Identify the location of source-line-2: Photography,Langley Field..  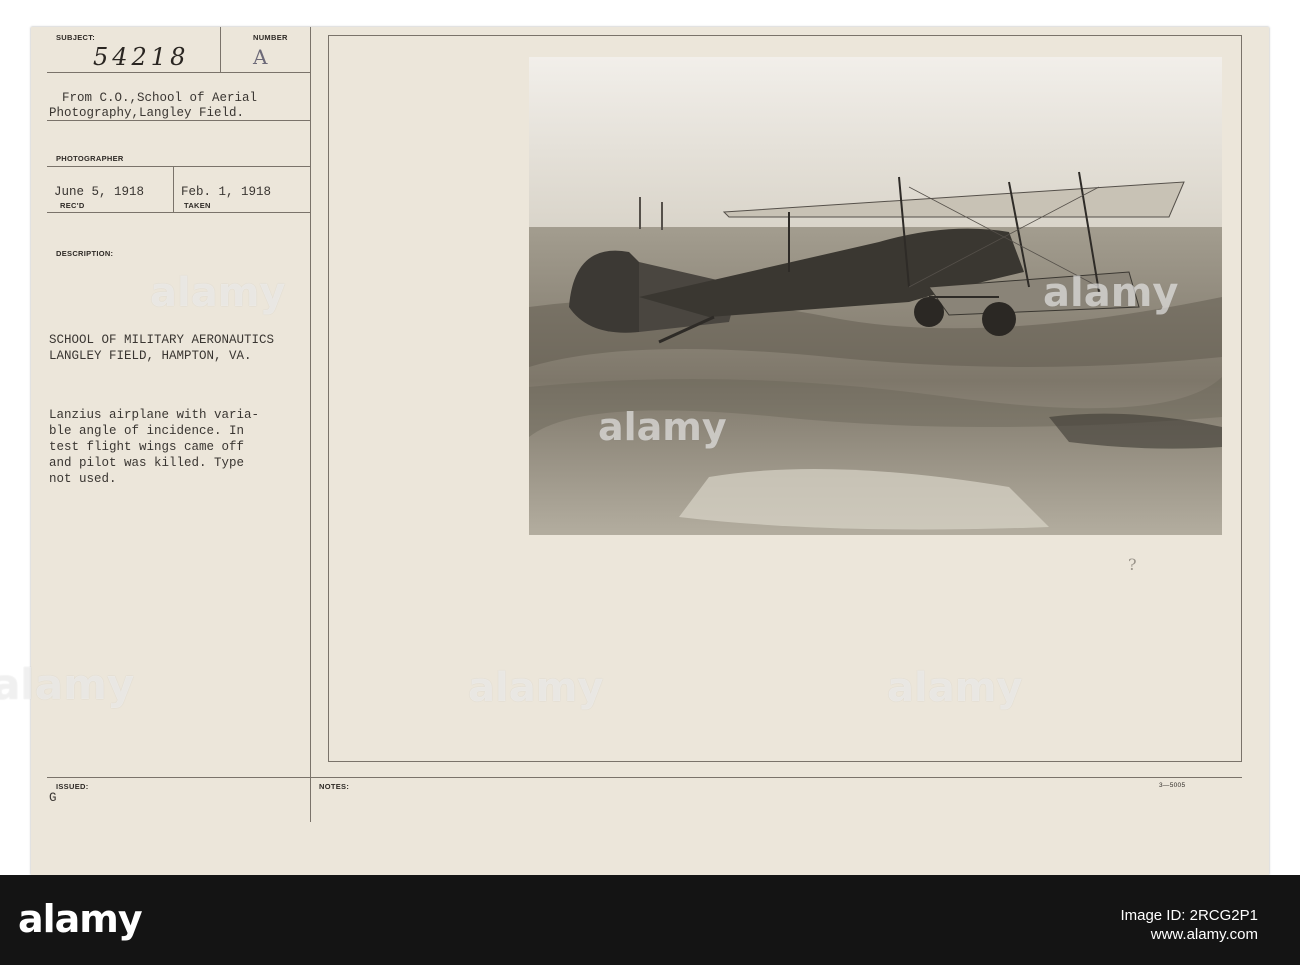
(147, 113).